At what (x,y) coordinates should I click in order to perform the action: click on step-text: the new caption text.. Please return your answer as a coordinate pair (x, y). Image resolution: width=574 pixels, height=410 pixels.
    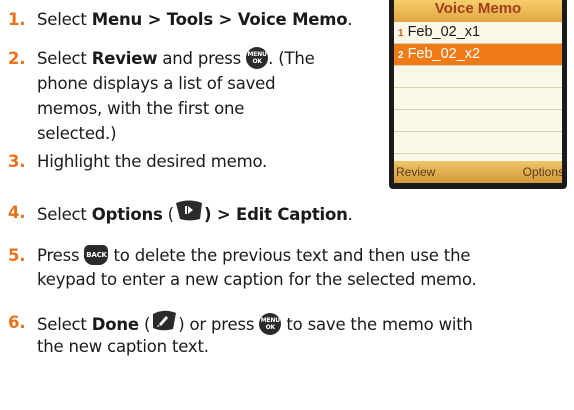
    Looking at the image, I should click on (123, 346).